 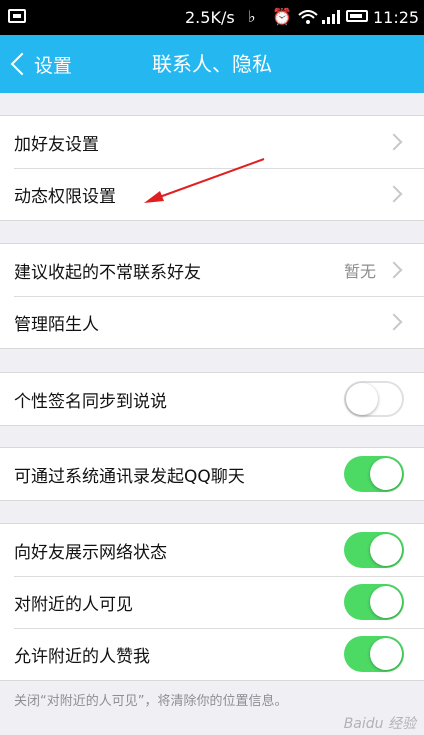 I want to click on settings-group-address-book: 可通过系统通讯录发起QQ聊天, so click(x=212, y=474).